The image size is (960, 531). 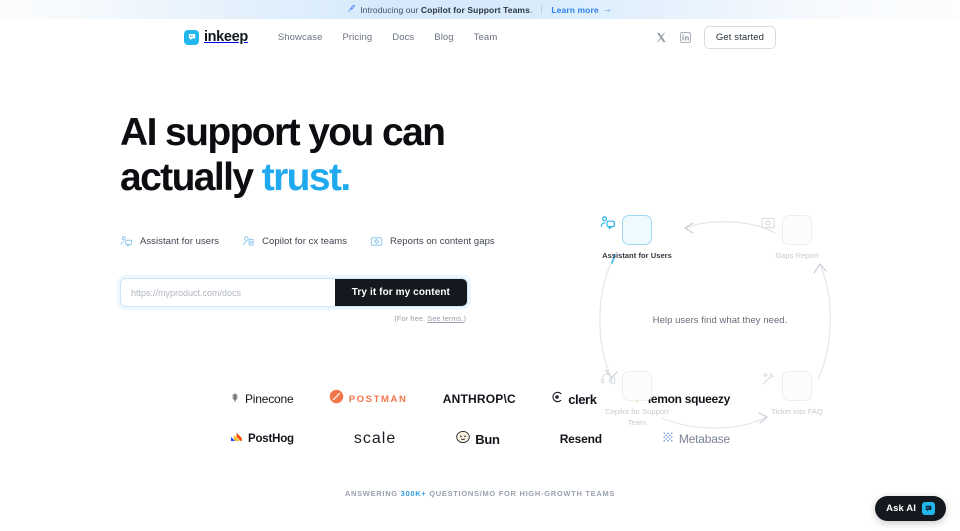 I want to click on logo-label: scale, so click(x=375, y=438).